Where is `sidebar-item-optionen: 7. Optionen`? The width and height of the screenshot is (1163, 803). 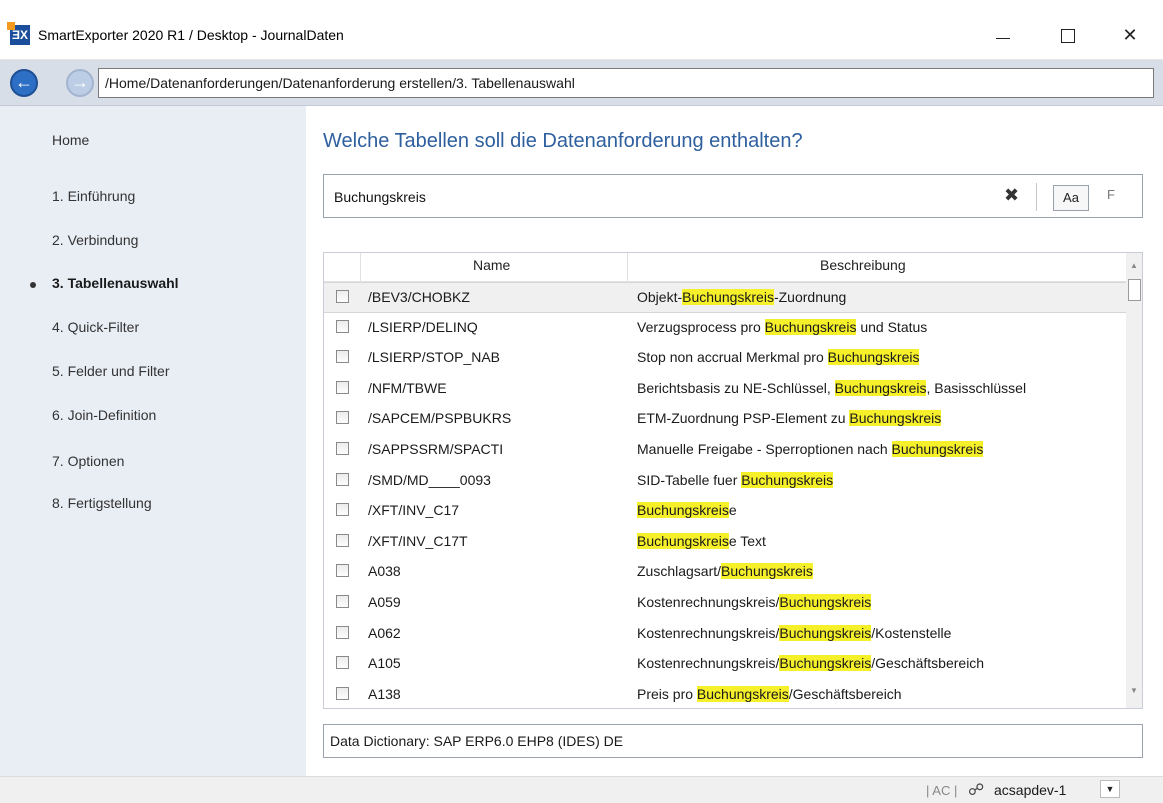
sidebar-item-optionen: 7. Optionen is located at coordinates (88, 461).